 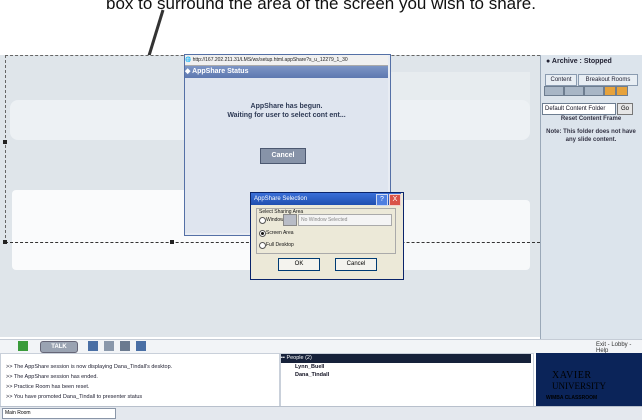 What do you see at coordinates (52, 377) in the screenshot?
I see `chat-line: >> The AppShare session has ended.` at bounding box center [52, 377].